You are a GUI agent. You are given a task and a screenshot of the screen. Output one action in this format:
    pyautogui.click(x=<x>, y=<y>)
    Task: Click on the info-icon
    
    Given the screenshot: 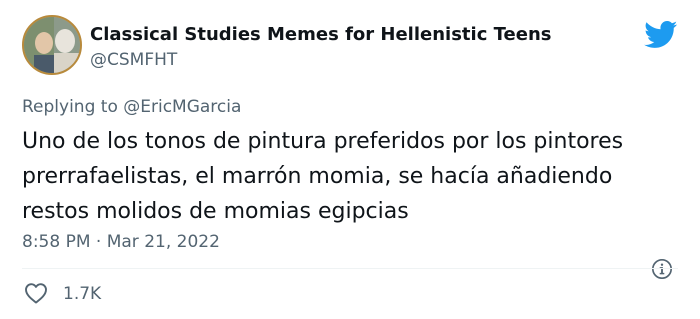 What is the action you would take?
    pyautogui.click(x=662, y=269)
    